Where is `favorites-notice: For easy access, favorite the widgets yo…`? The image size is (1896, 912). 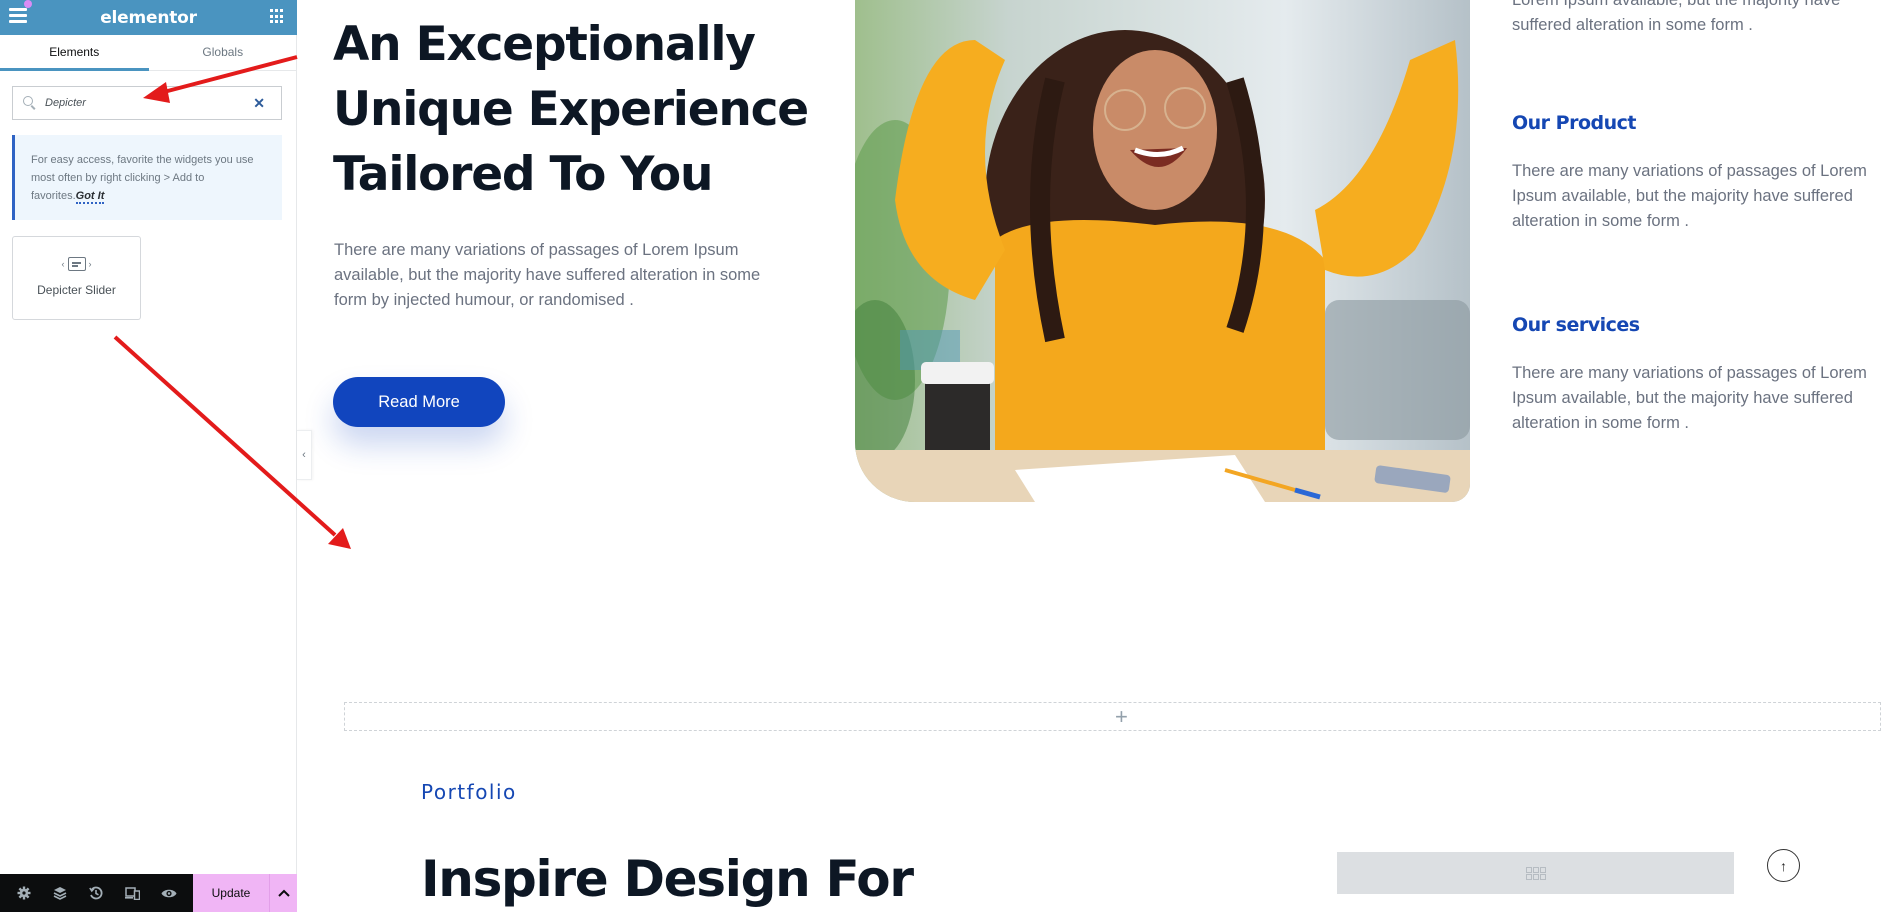 favorites-notice: For easy access, favorite the widgets yo… is located at coordinates (147, 177).